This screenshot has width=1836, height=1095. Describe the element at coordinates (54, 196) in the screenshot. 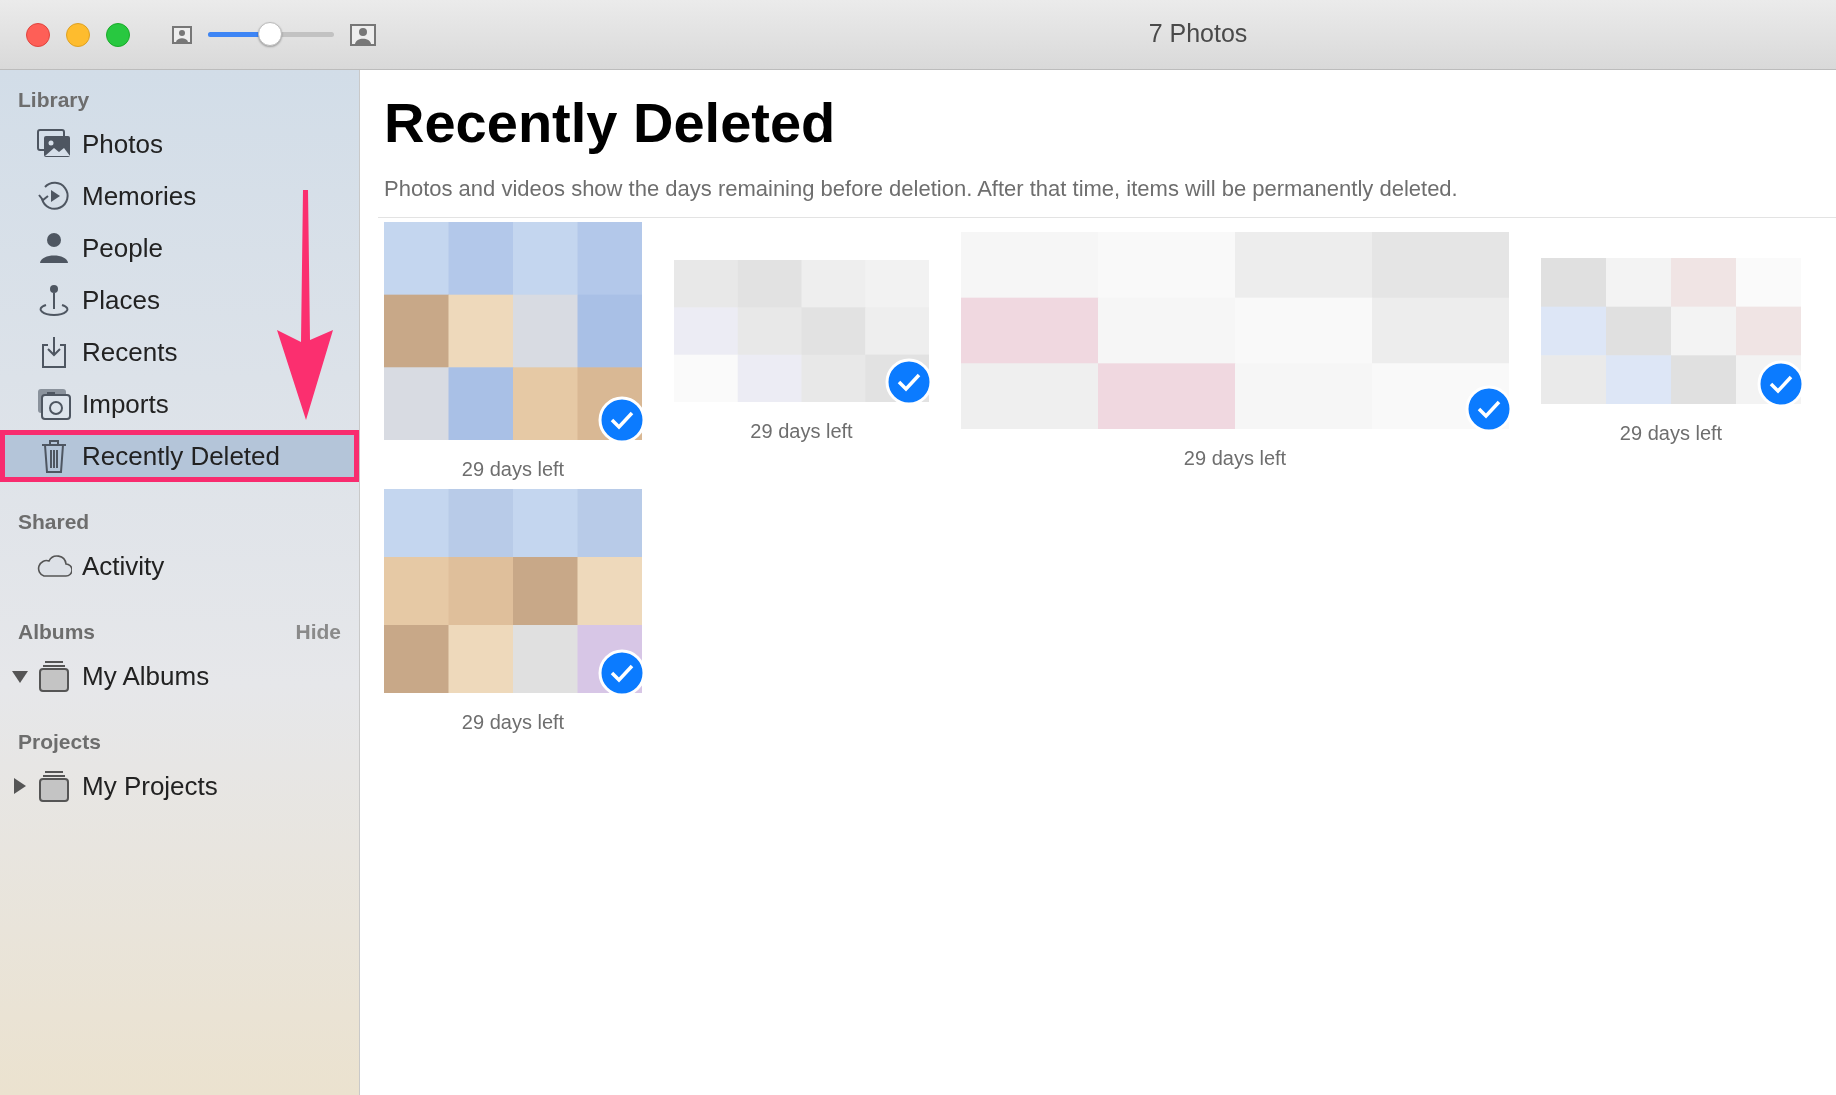

I see `memories-icon` at that location.